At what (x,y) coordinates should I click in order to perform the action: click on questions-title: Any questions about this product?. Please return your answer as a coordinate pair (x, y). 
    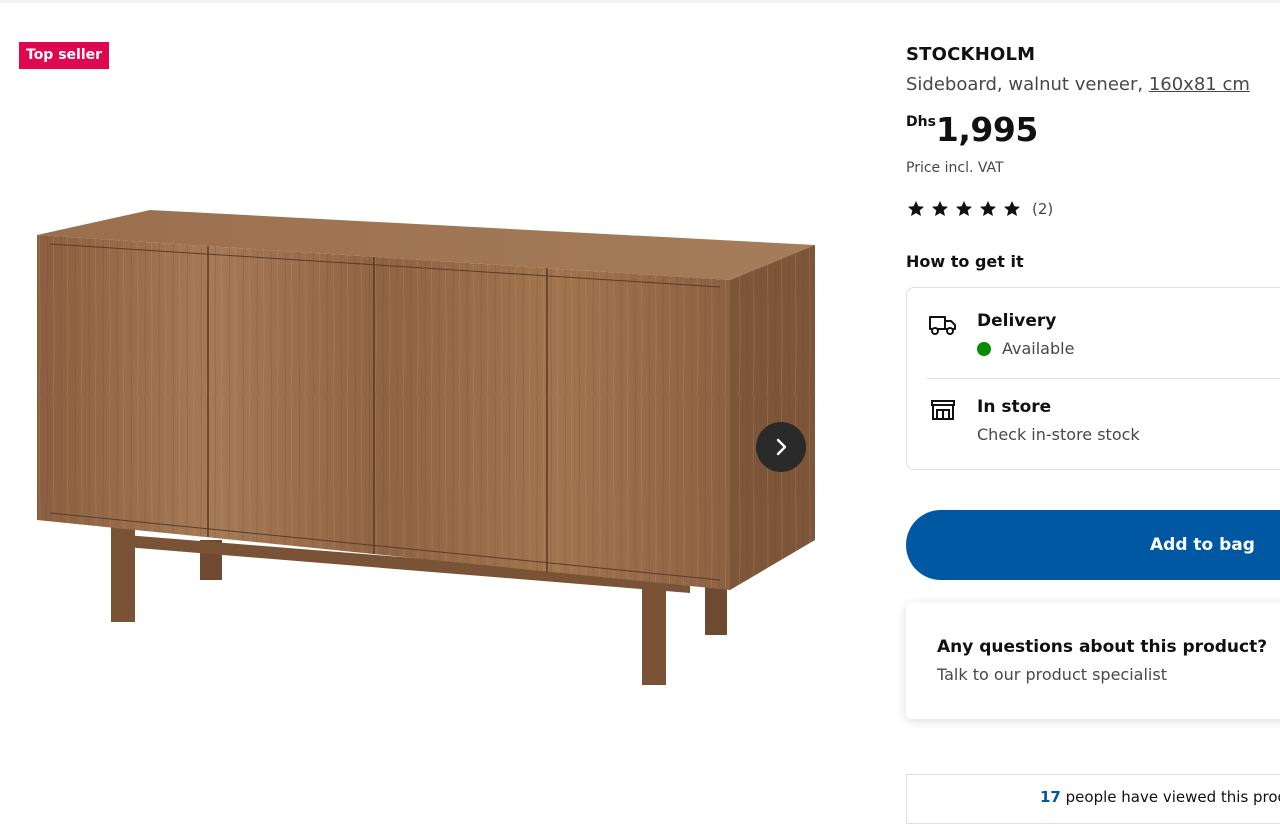
    Looking at the image, I should click on (1102, 647).